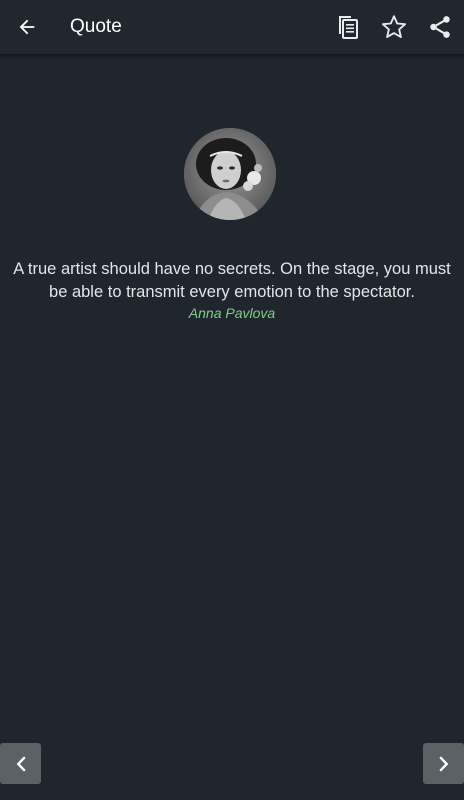 The height and width of the screenshot is (800, 464). I want to click on arrow-back-icon, so click(27, 27).